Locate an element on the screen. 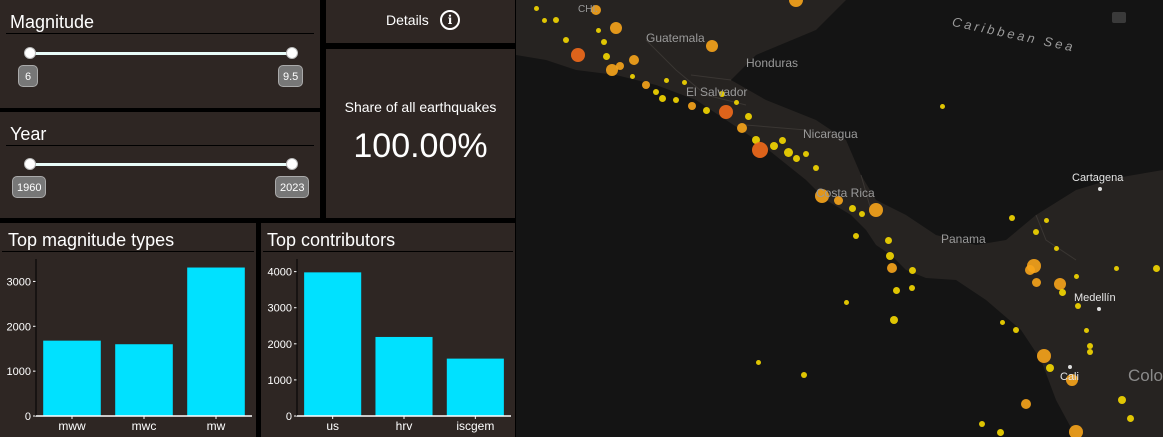 The image size is (1163, 437). magnitude-title: Magnitude is located at coordinates (52, 22).